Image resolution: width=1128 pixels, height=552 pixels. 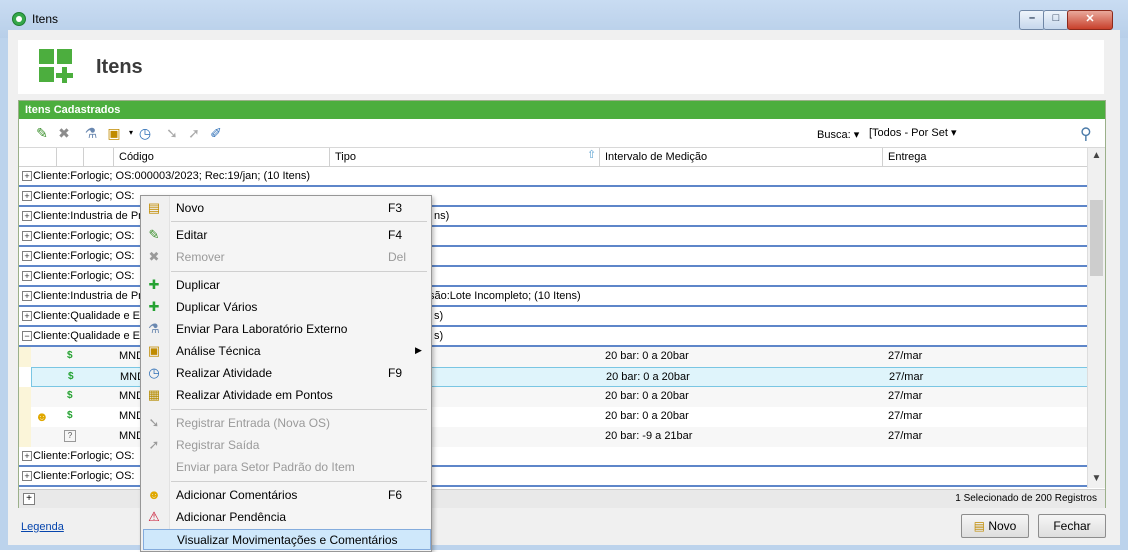 What do you see at coordinates (286, 495) in the screenshot?
I see `menu-item-adicionar-comentarios: ☻ Adicionar Comentários F6` at bounding box center [286, 495].